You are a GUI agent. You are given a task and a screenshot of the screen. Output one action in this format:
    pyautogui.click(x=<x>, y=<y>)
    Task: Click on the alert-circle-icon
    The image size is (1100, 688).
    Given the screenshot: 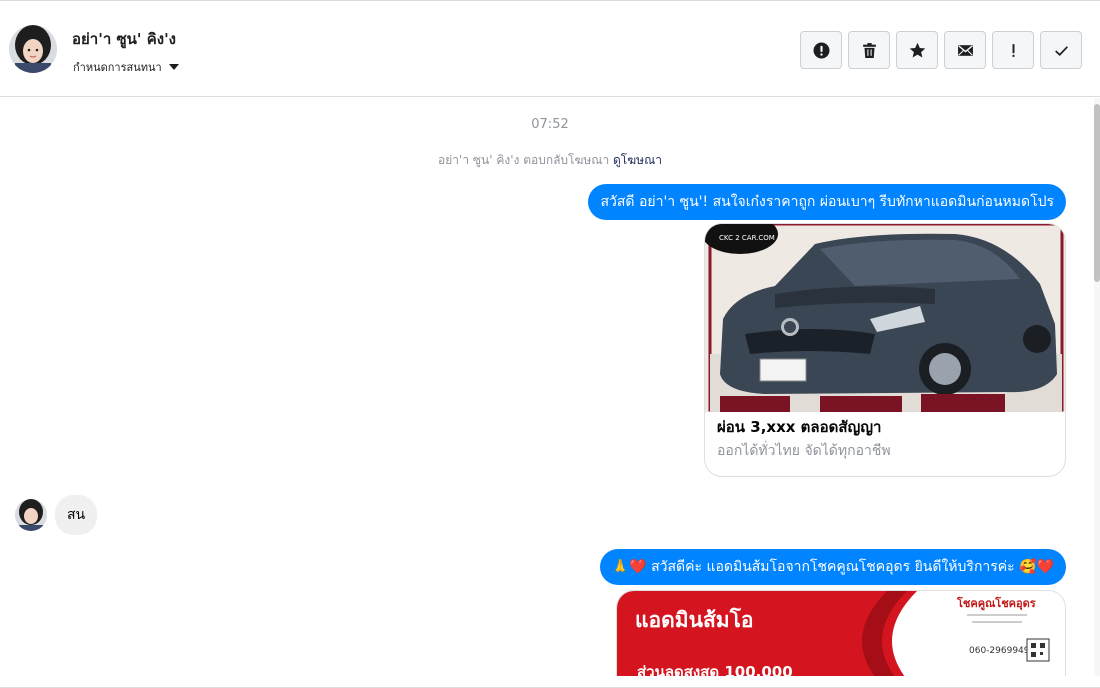 What is the action you would take?
    pyautogui.click(x=821, y=50)
    